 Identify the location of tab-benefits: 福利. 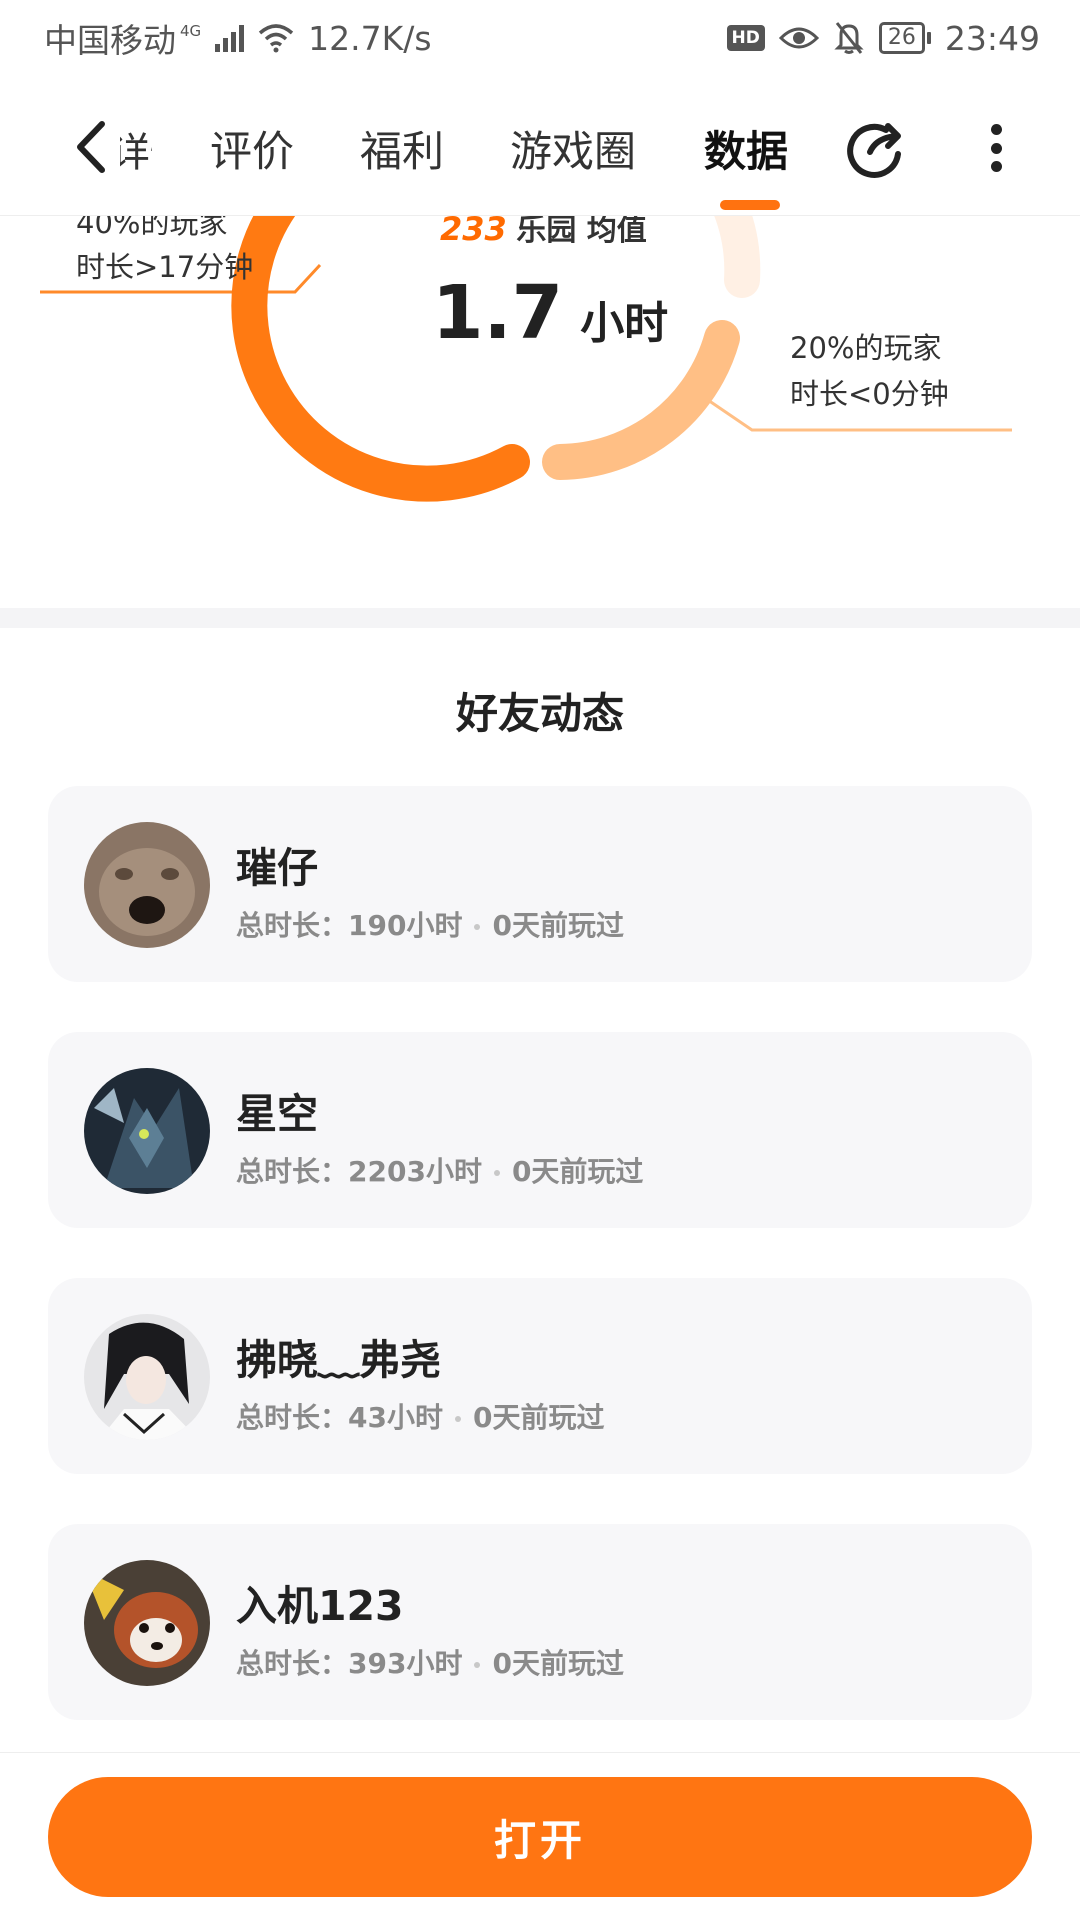
(402, 148).